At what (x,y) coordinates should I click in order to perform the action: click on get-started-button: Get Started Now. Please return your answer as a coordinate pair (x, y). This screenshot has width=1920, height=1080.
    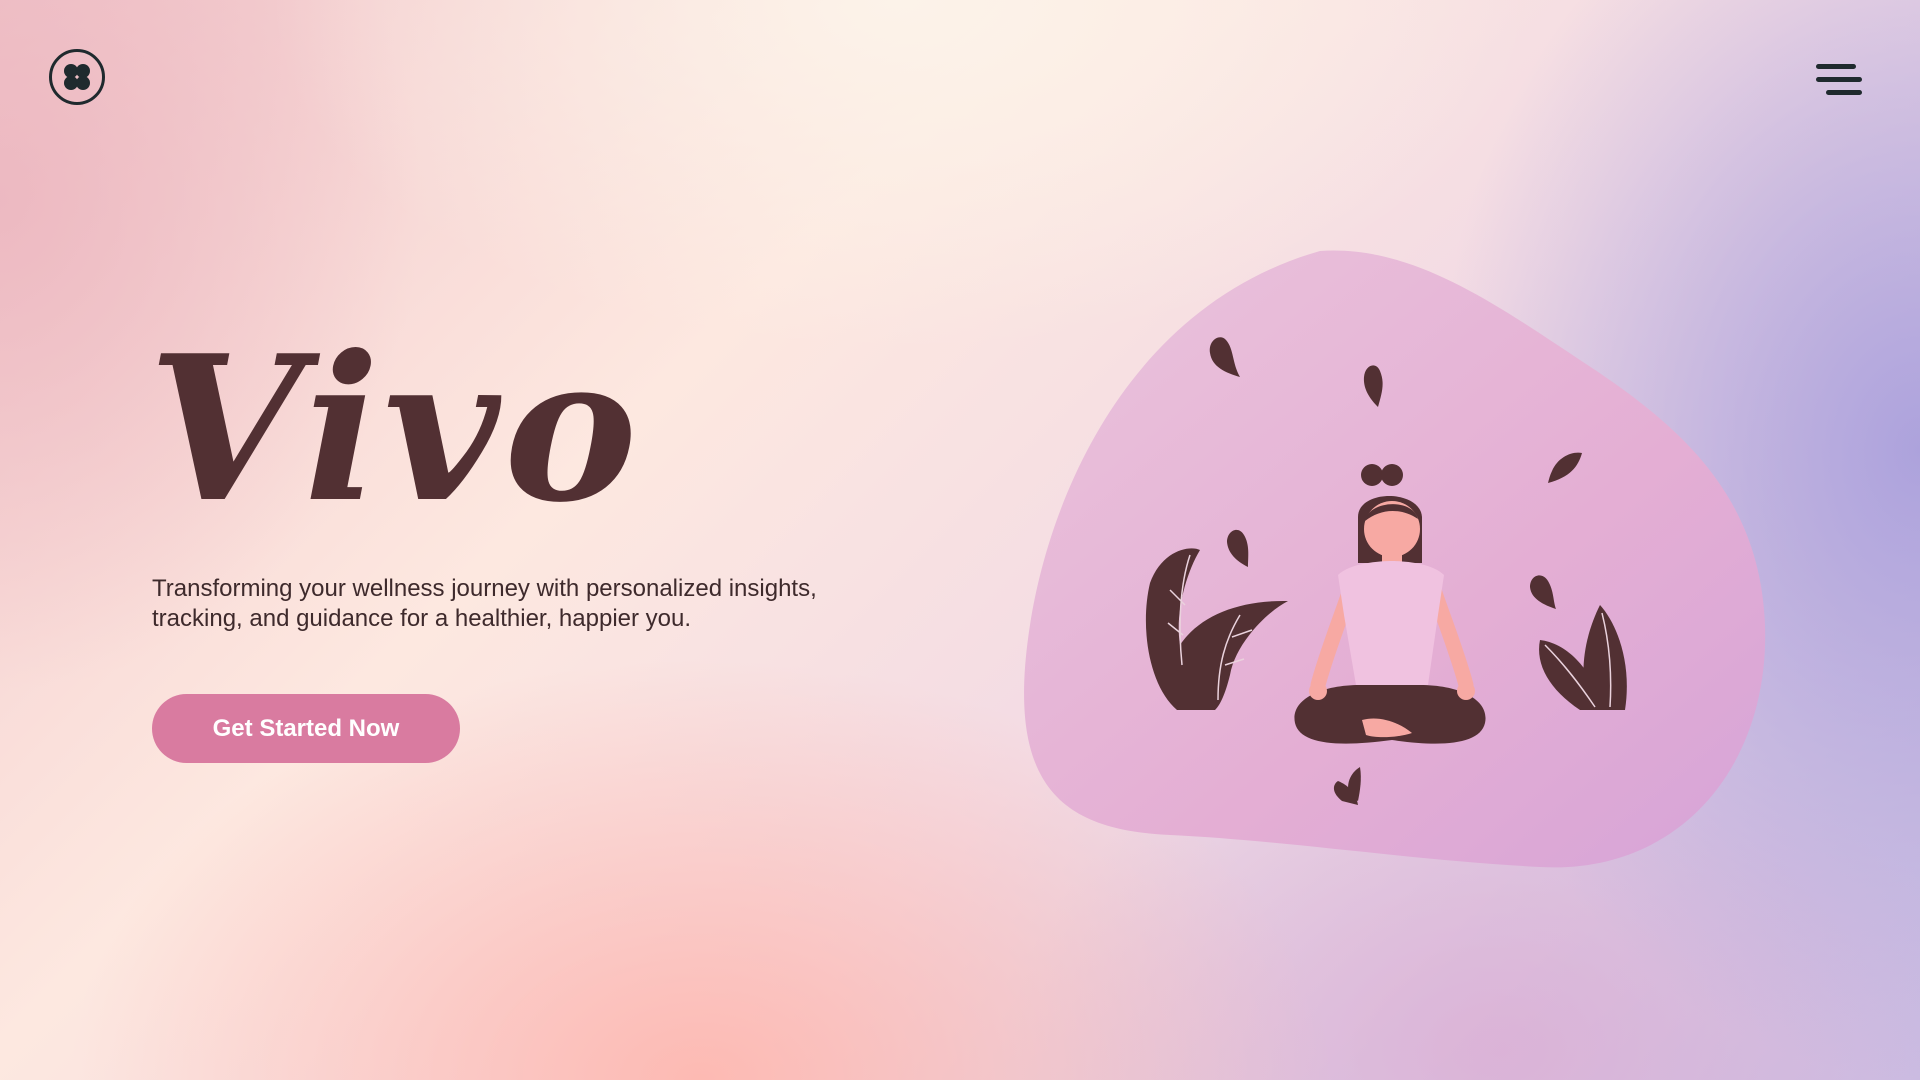
    Looking at the image, I should click on (306, 728).